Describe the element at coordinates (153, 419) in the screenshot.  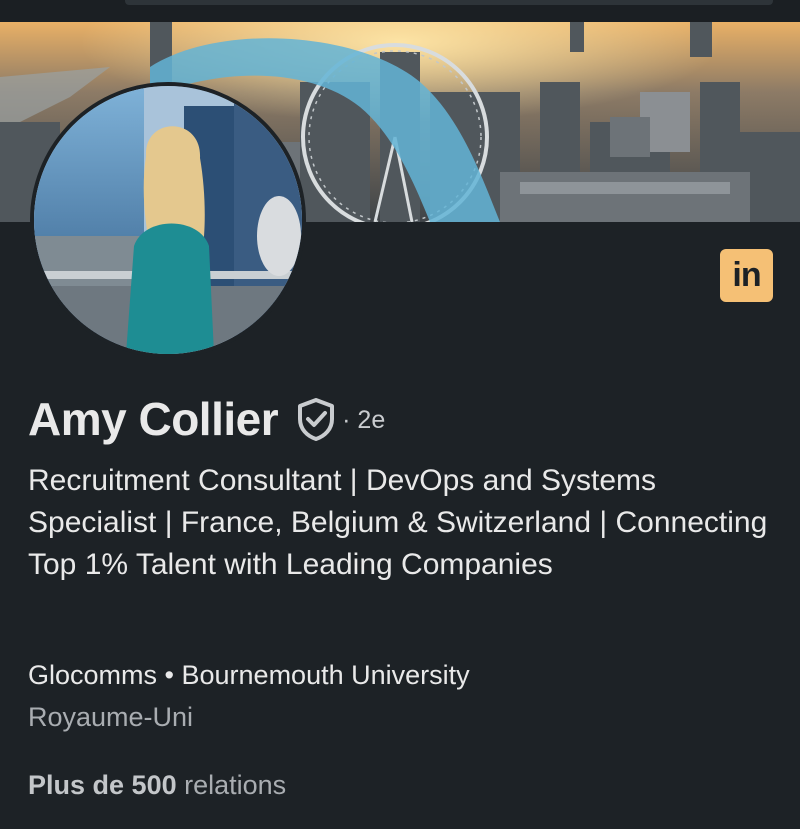
I see `profile-name: Amy Collier` at that location.